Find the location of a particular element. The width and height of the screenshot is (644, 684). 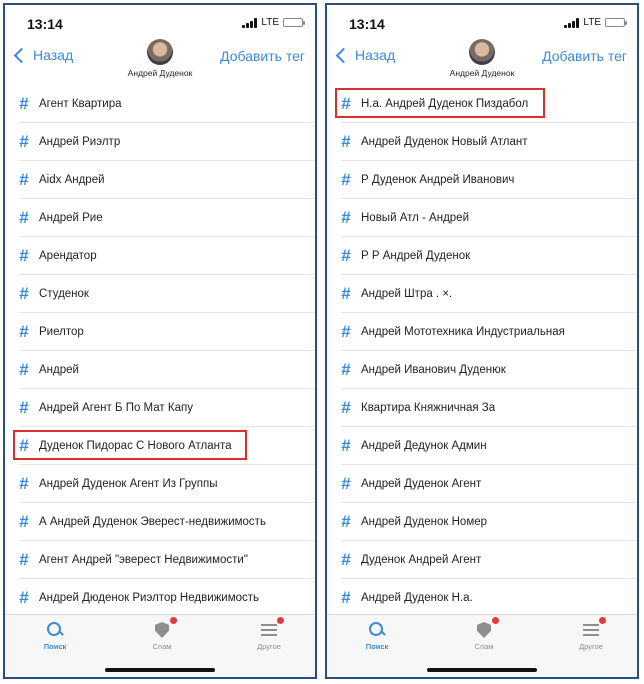

tag-row: # Андрей Мототехника Индустриальная is located at coordinates (482, 332).